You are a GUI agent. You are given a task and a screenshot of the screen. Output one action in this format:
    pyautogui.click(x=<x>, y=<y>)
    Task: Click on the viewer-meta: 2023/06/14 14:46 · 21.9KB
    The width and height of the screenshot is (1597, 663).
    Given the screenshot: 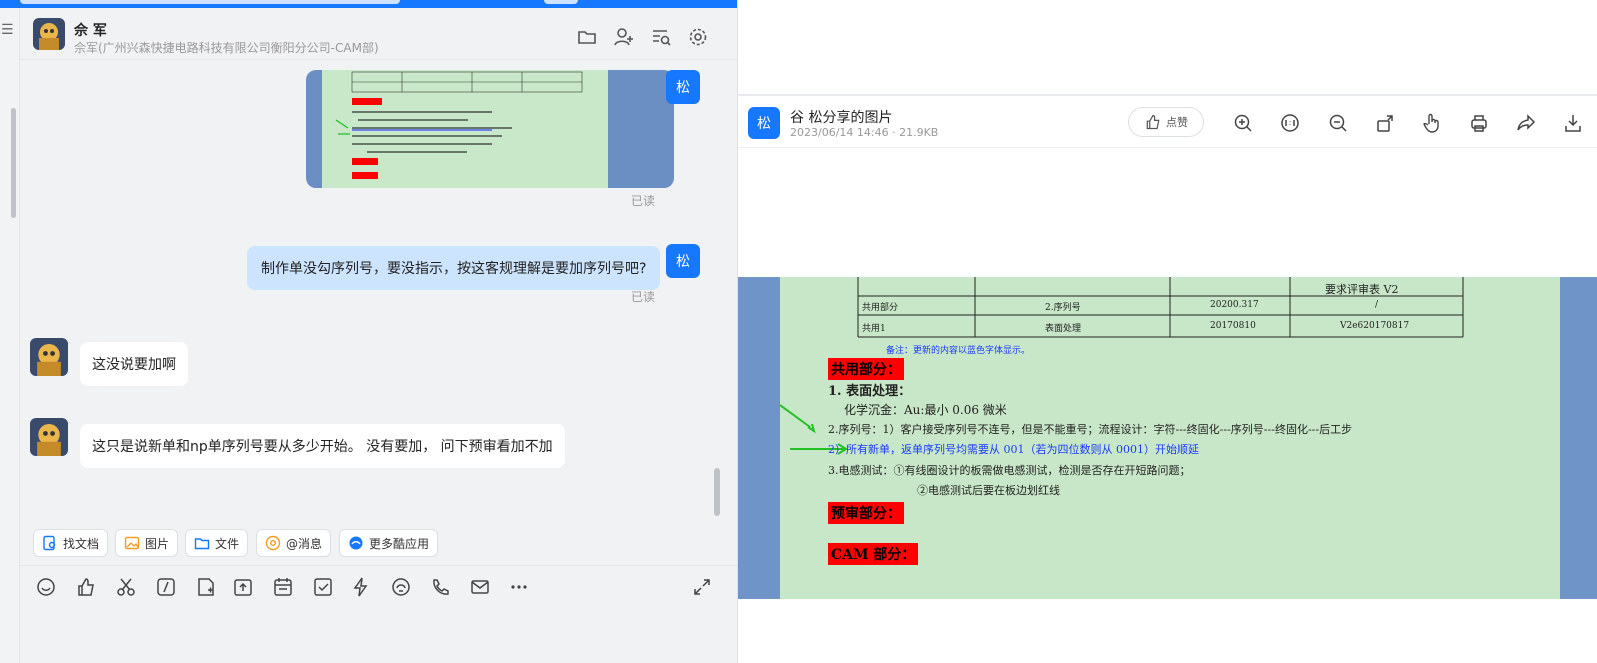 What is the action you would take?
    pyautogui.click(x=864, y=132)
    